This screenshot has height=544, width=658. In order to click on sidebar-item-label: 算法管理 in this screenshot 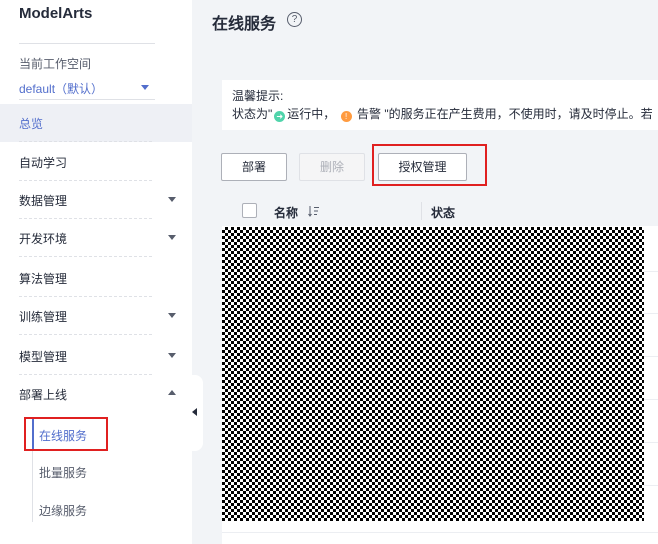, I will do `click(43, 279)`.